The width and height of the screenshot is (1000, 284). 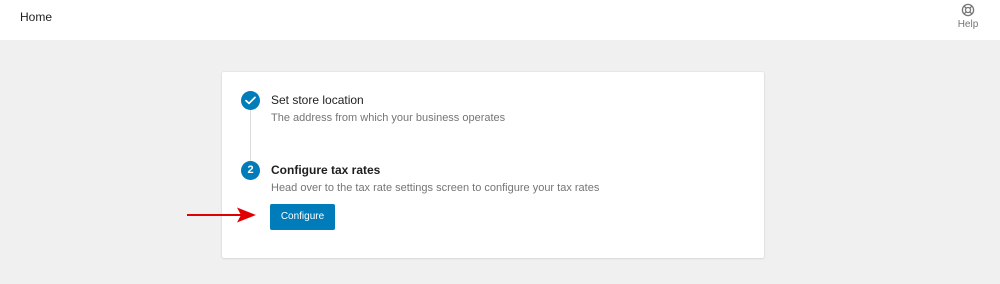 I want to click on step-title: Configure tax rates, so click(x=326, y=170).